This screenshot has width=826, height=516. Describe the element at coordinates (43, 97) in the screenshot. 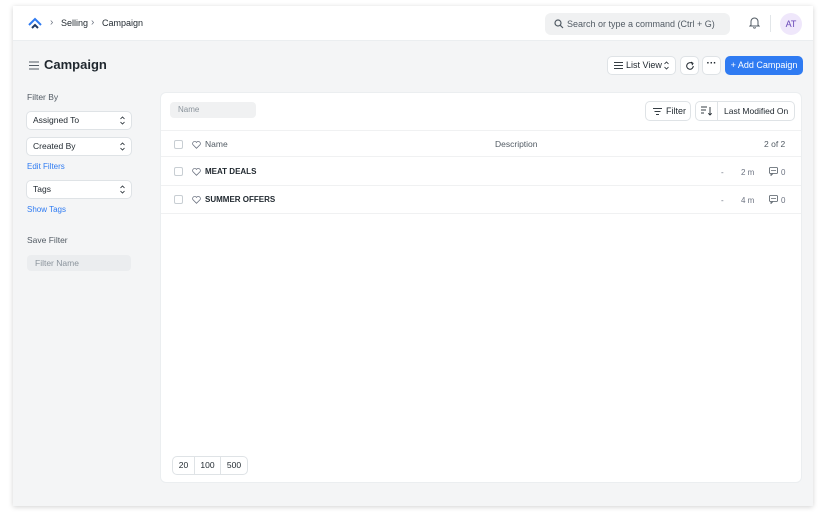

I see `filter-by-label: Filter By` at that location.